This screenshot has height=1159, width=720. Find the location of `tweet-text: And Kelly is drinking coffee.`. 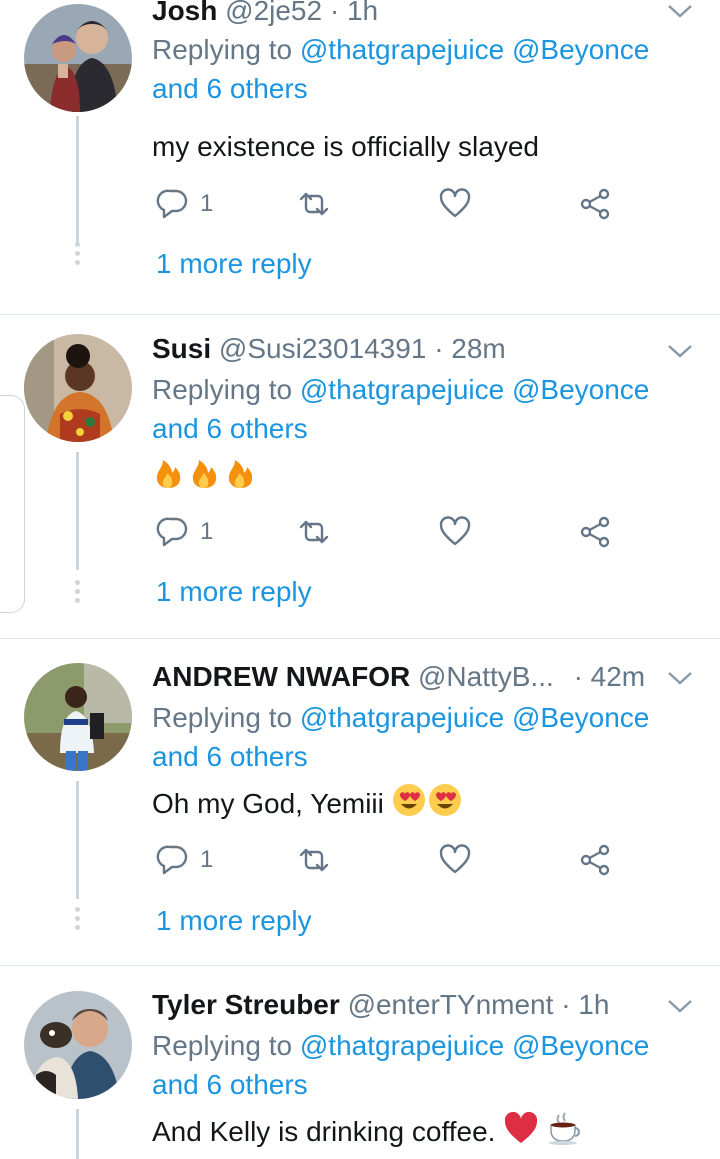

tweet-text: And Kelly is drinking coffee. is located at coordinates (422, 1131).